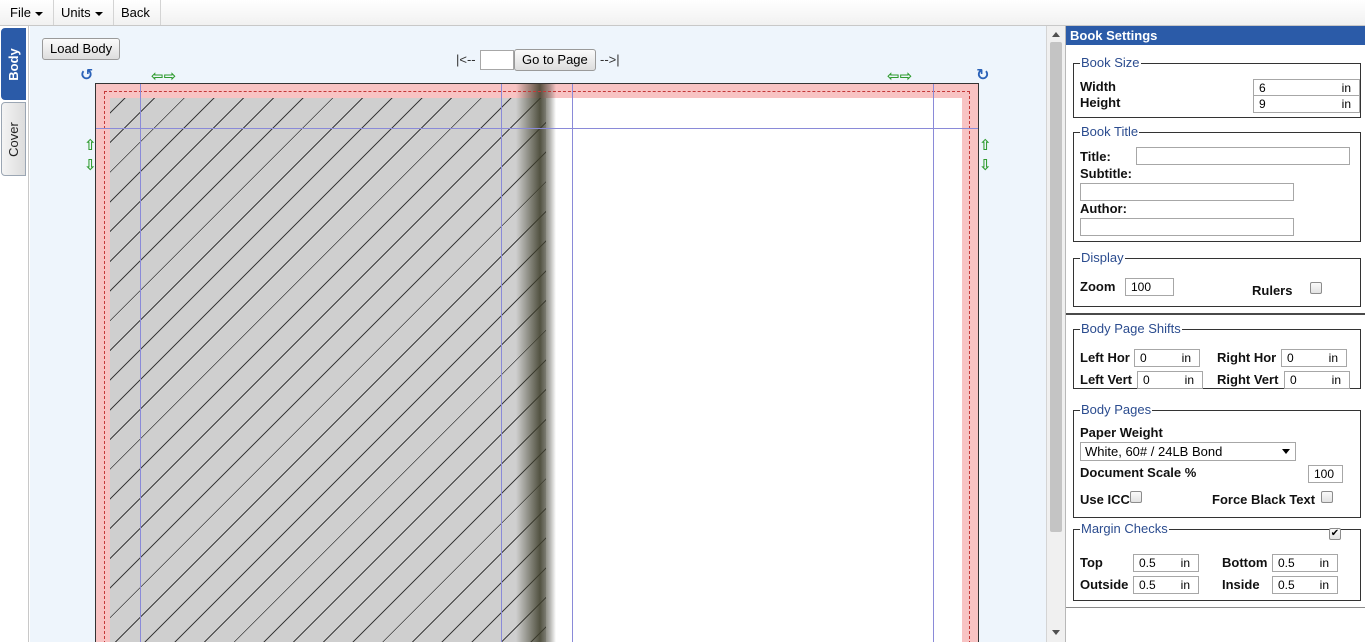  Describe the element at coordinates (1335, 534) in the screenshot. I see `margin-checks-checkbox: ✔` at that location.